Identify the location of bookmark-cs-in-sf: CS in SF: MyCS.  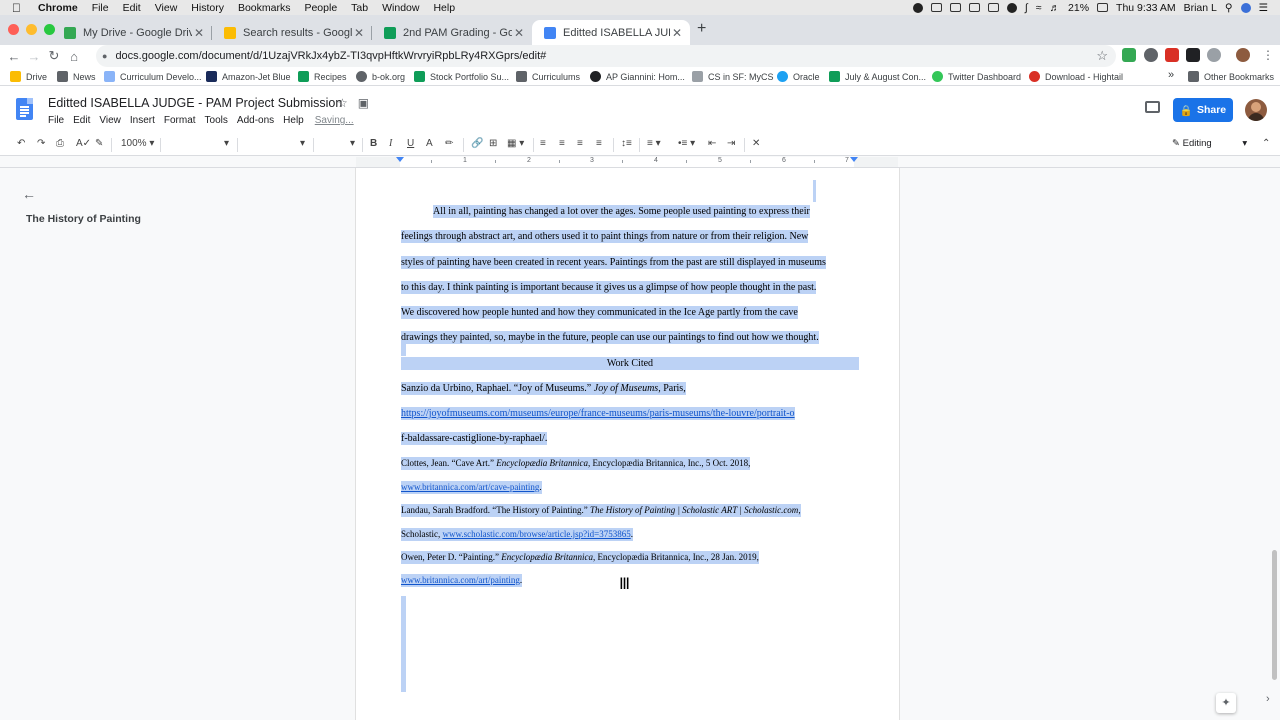
(733, 76).